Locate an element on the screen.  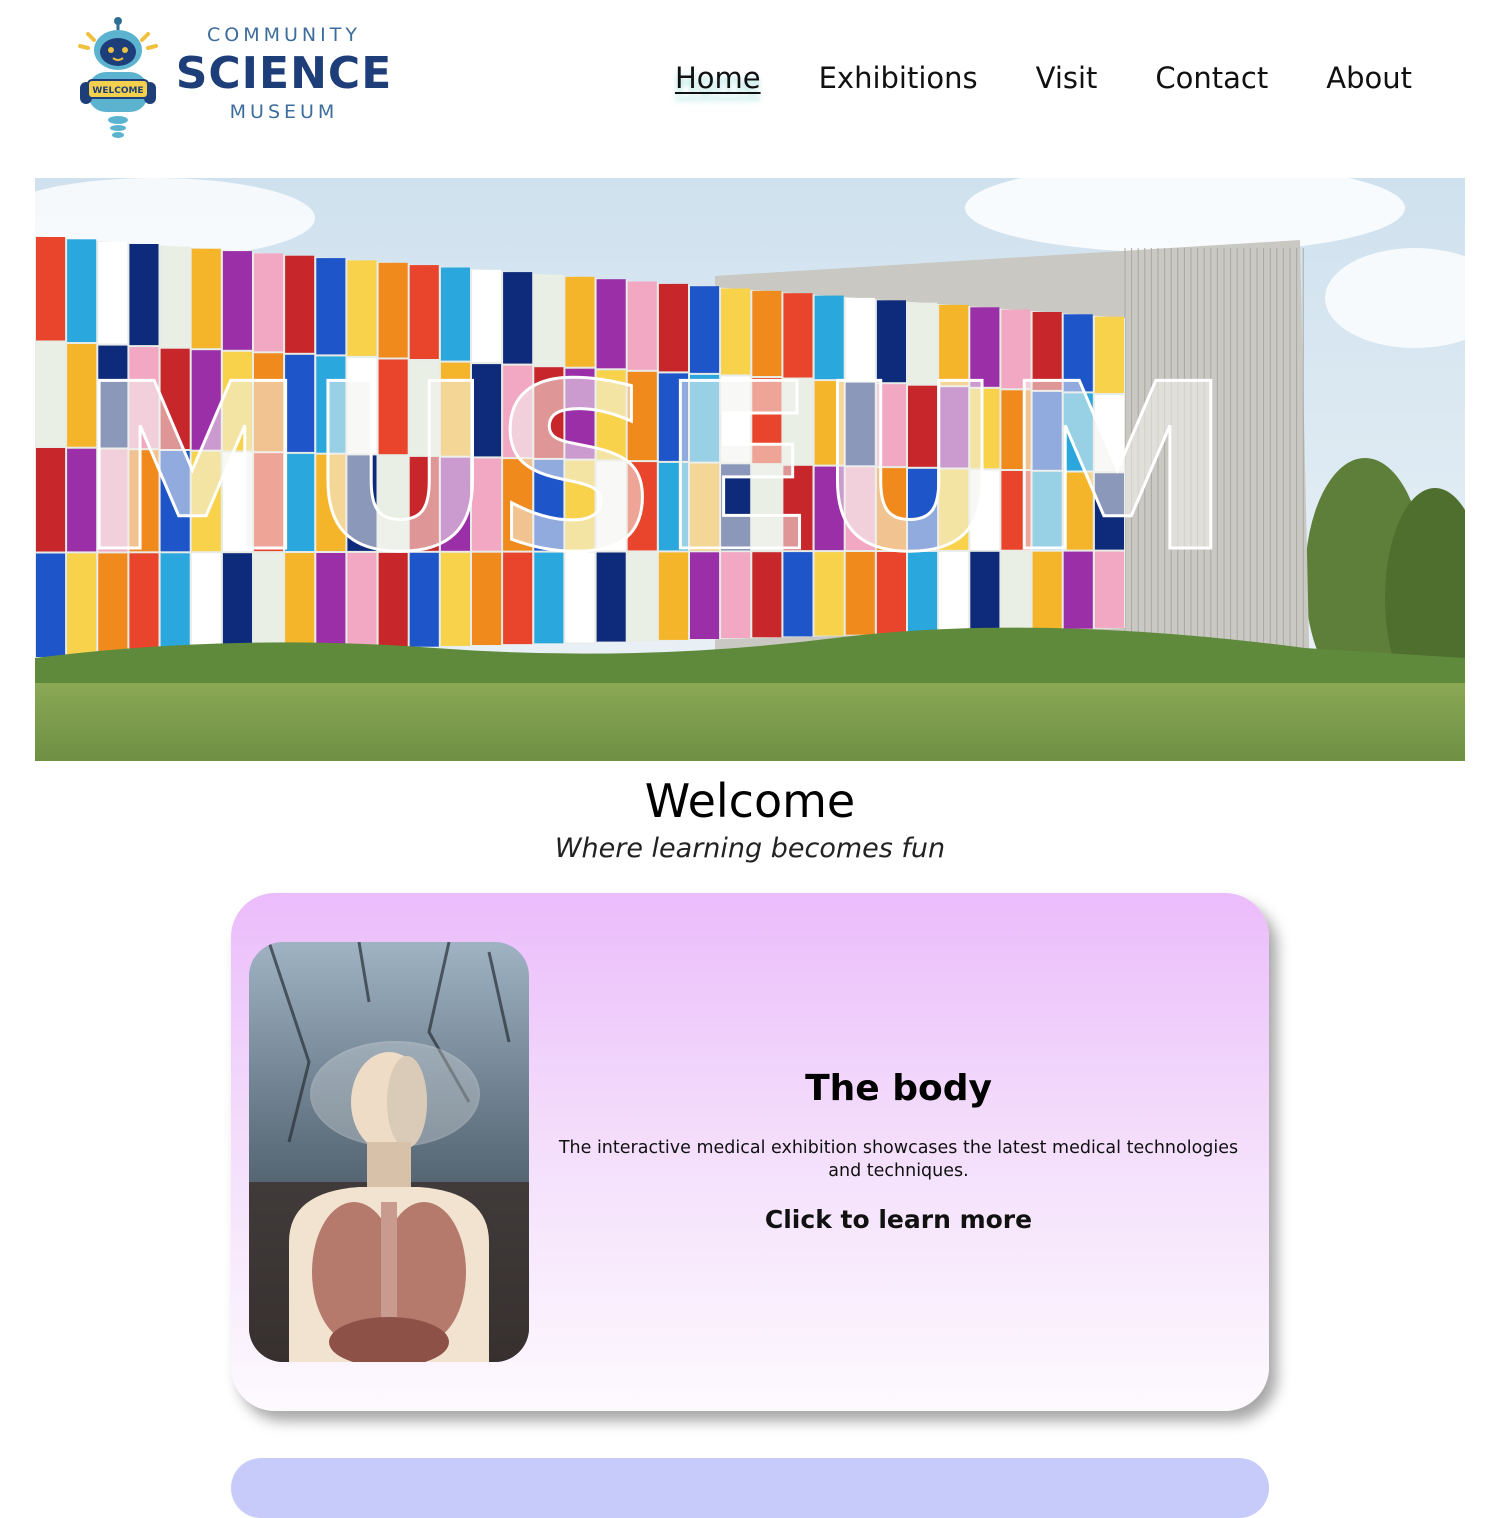
nav-about: About is located at coordinates (1369, 78).